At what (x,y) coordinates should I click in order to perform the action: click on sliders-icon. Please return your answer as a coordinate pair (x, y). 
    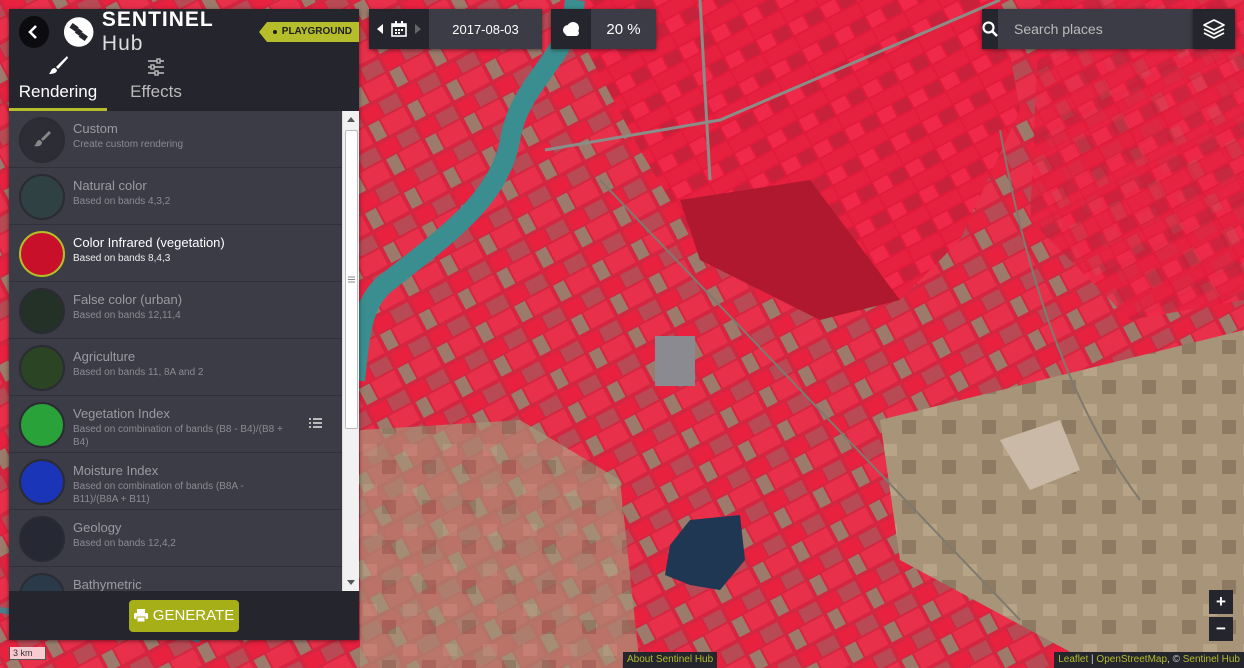
    Looking at the image, I should click on (156, 67).